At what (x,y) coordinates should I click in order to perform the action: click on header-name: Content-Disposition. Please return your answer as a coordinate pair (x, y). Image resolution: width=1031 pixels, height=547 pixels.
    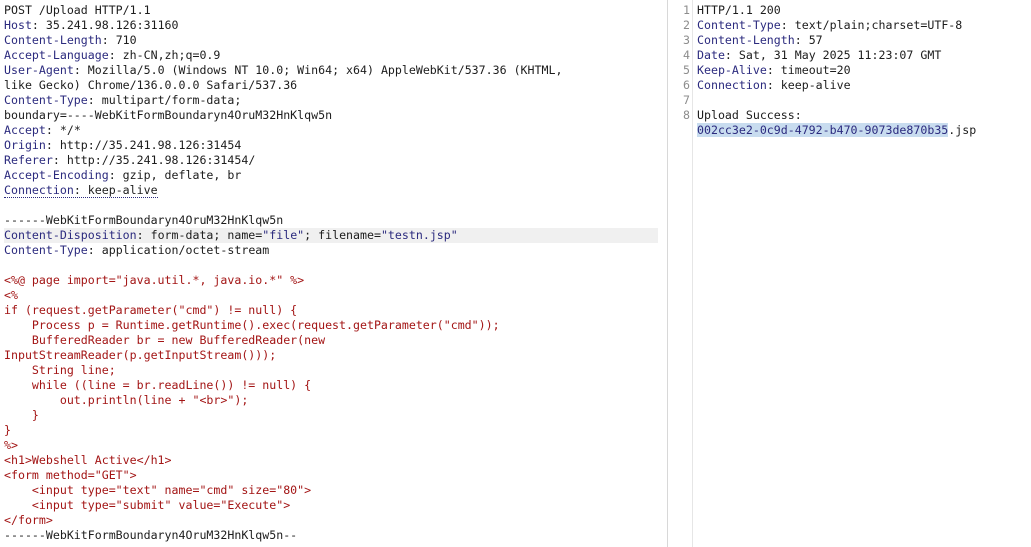
    Looking at the image, I should click on (70, 235).